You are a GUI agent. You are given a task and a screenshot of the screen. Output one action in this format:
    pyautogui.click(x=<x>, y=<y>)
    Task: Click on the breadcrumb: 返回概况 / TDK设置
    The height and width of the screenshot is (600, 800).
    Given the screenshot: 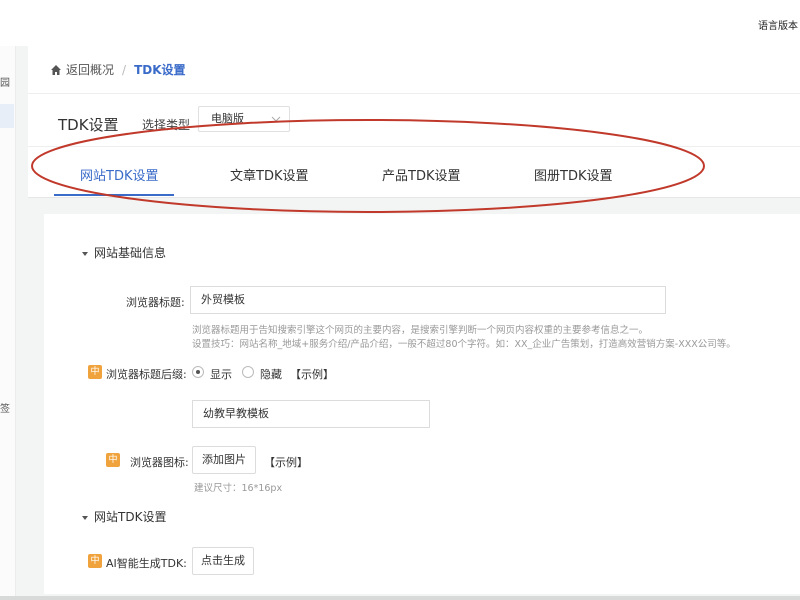 What is the action you would take?
    pyautogui.click(x=414, y=70)
    